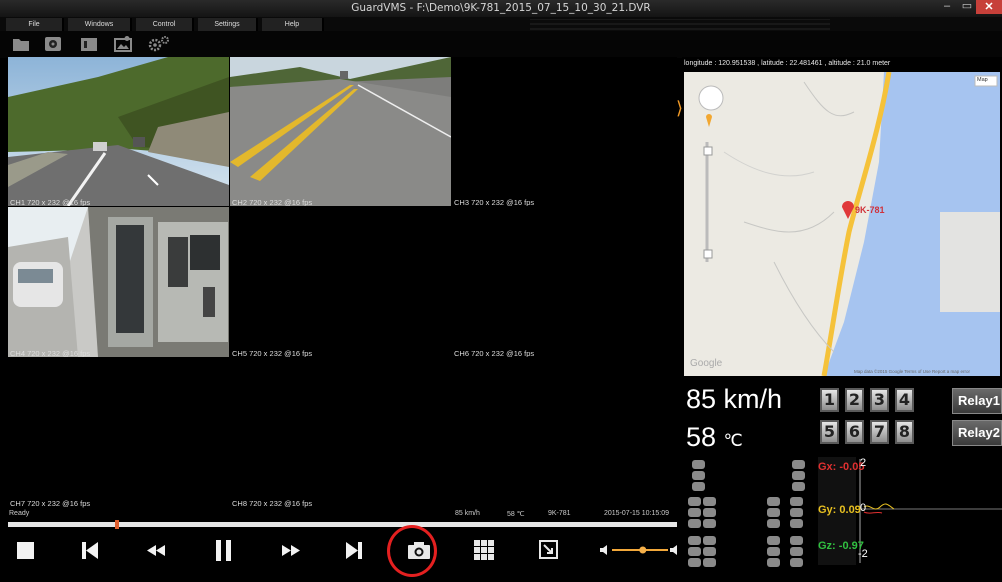 This screenshot has width=1002, height=582. Describe the element at coordinates (977, 433) in the screenshot. I see `relay-2-button: Relay2` at that location.